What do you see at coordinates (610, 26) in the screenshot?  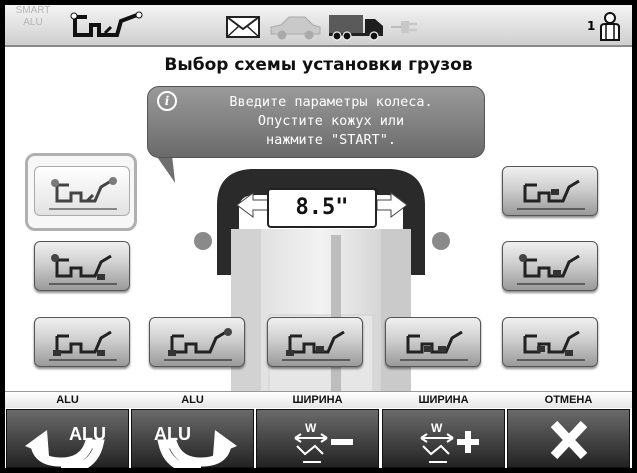 I see `operator-icon` at bounding box center [610, 26].